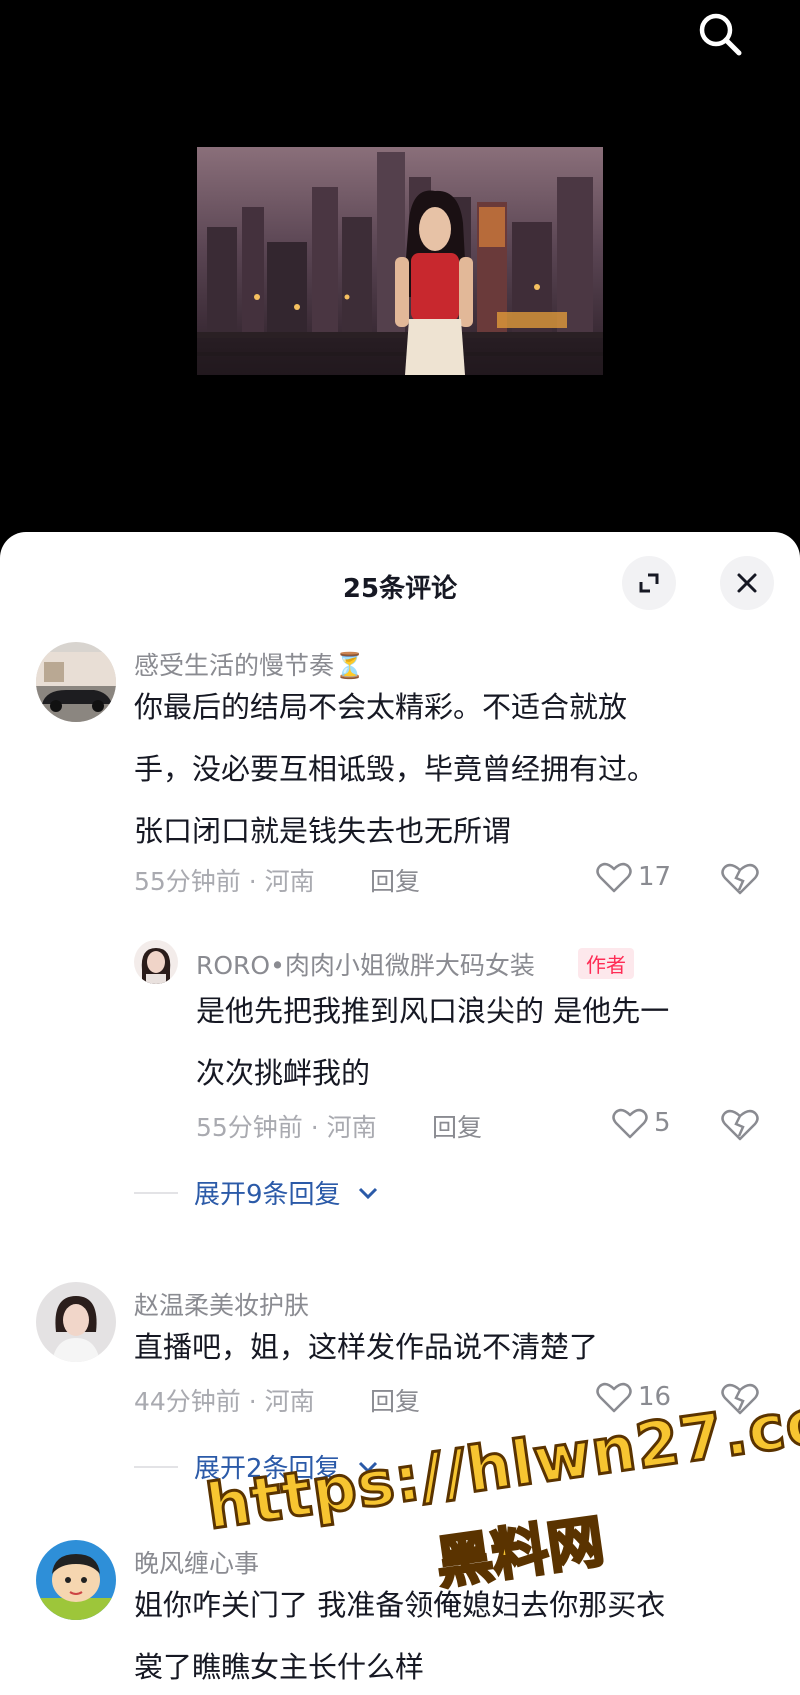 The image size is (800, 1695). Describe the element at coordinates (323, 831) in the screenshot. I see `comment-text-line: 张口闭口就是钱失去也无所谓` at that location.